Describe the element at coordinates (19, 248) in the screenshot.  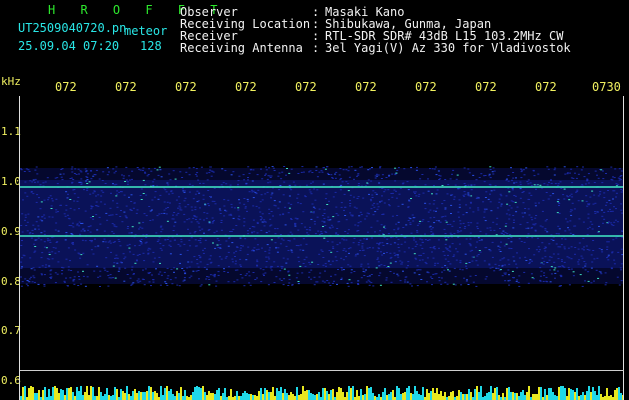
I see `plot-left-border` at that location.